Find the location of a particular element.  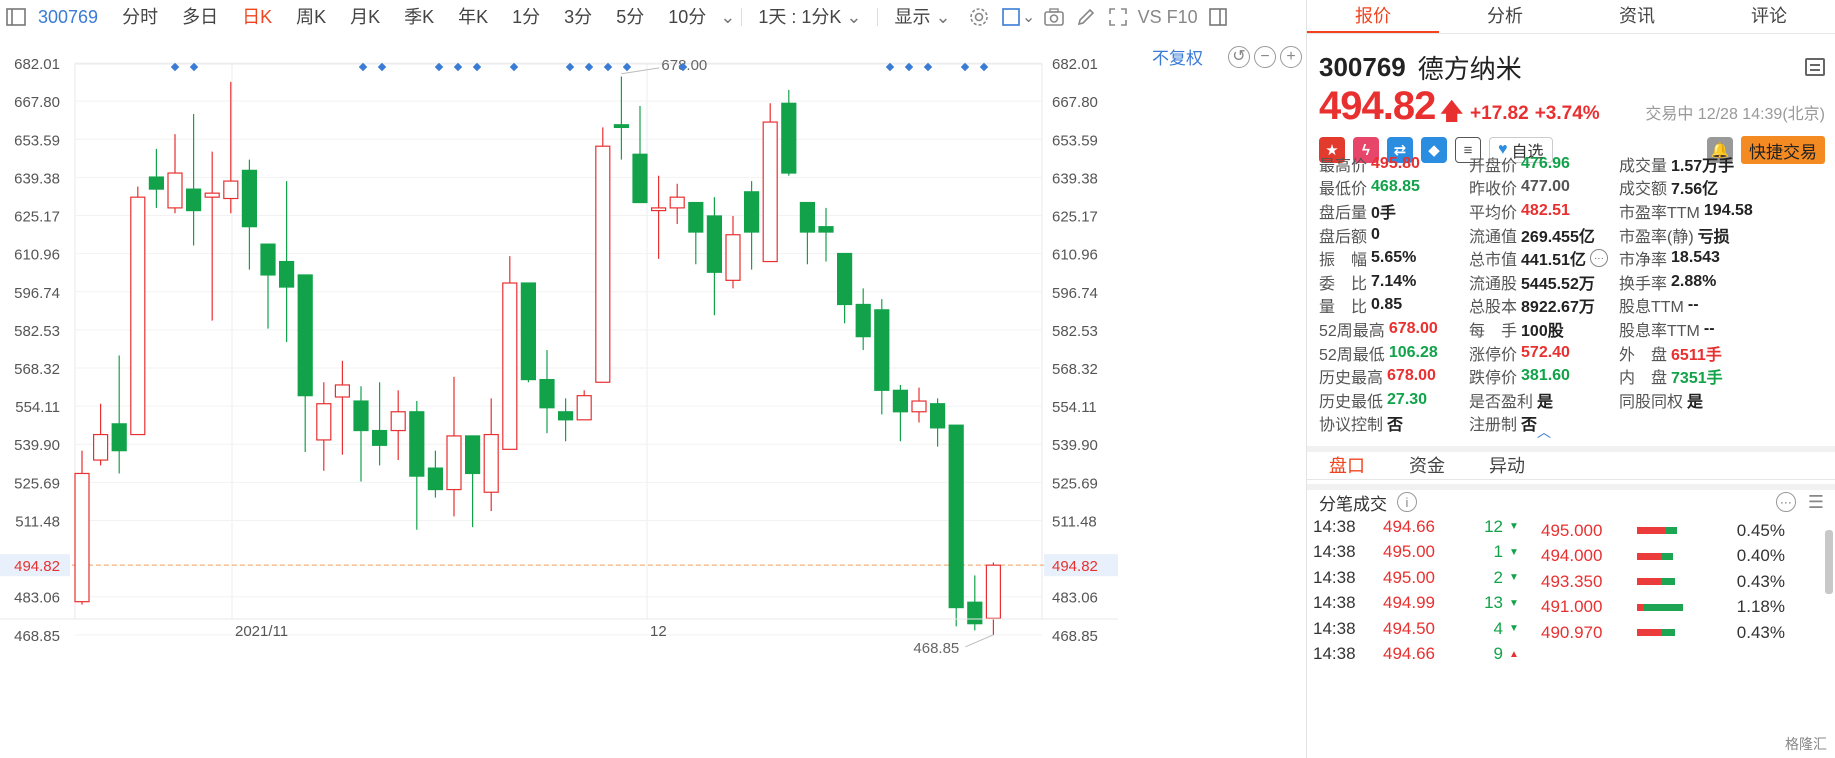

stat-cell: 盘后量 0手 is located at coordinates (1394, 211).